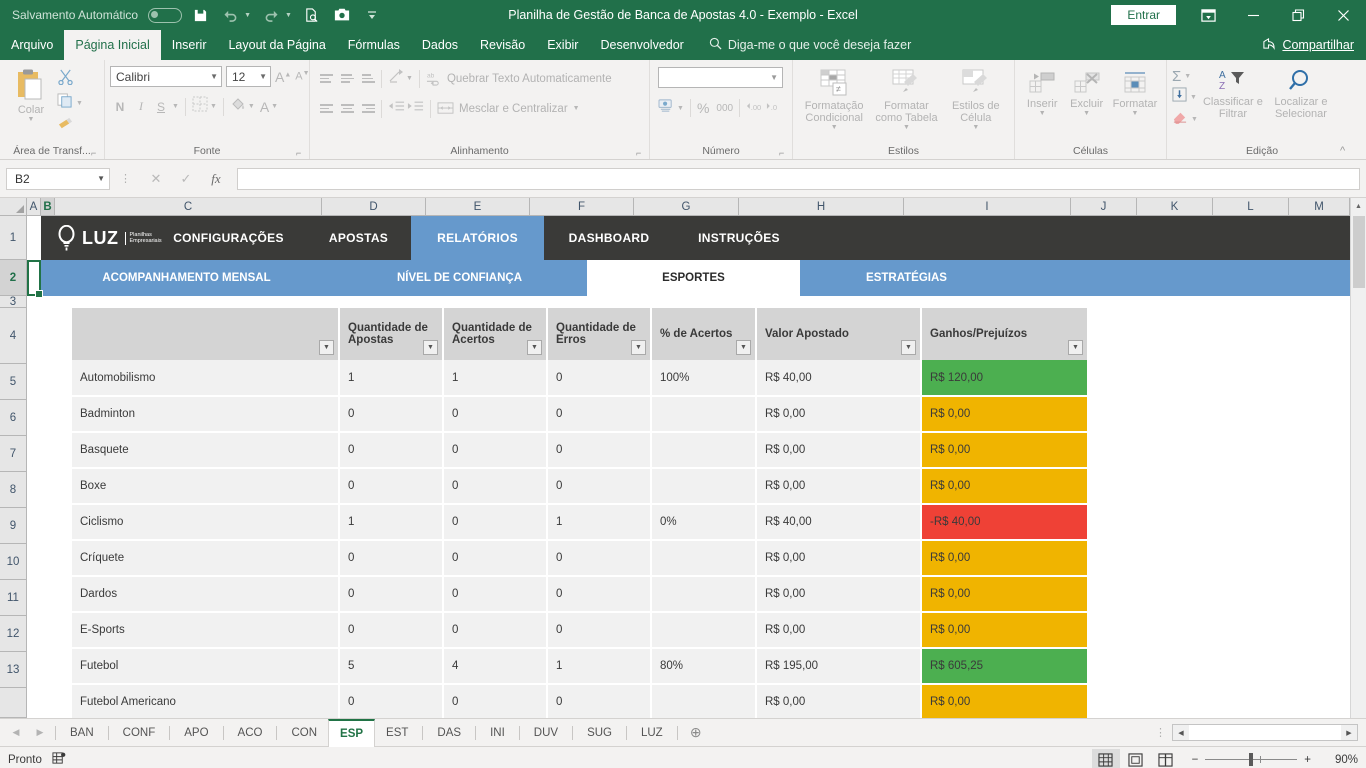 The width and height of the screenshot is (1366, 768). What do you see at coordinates (112, 45) in the screenshot?
I see `tab-pagina-inicial: Página Inicial` at bounding box center [112, 45].